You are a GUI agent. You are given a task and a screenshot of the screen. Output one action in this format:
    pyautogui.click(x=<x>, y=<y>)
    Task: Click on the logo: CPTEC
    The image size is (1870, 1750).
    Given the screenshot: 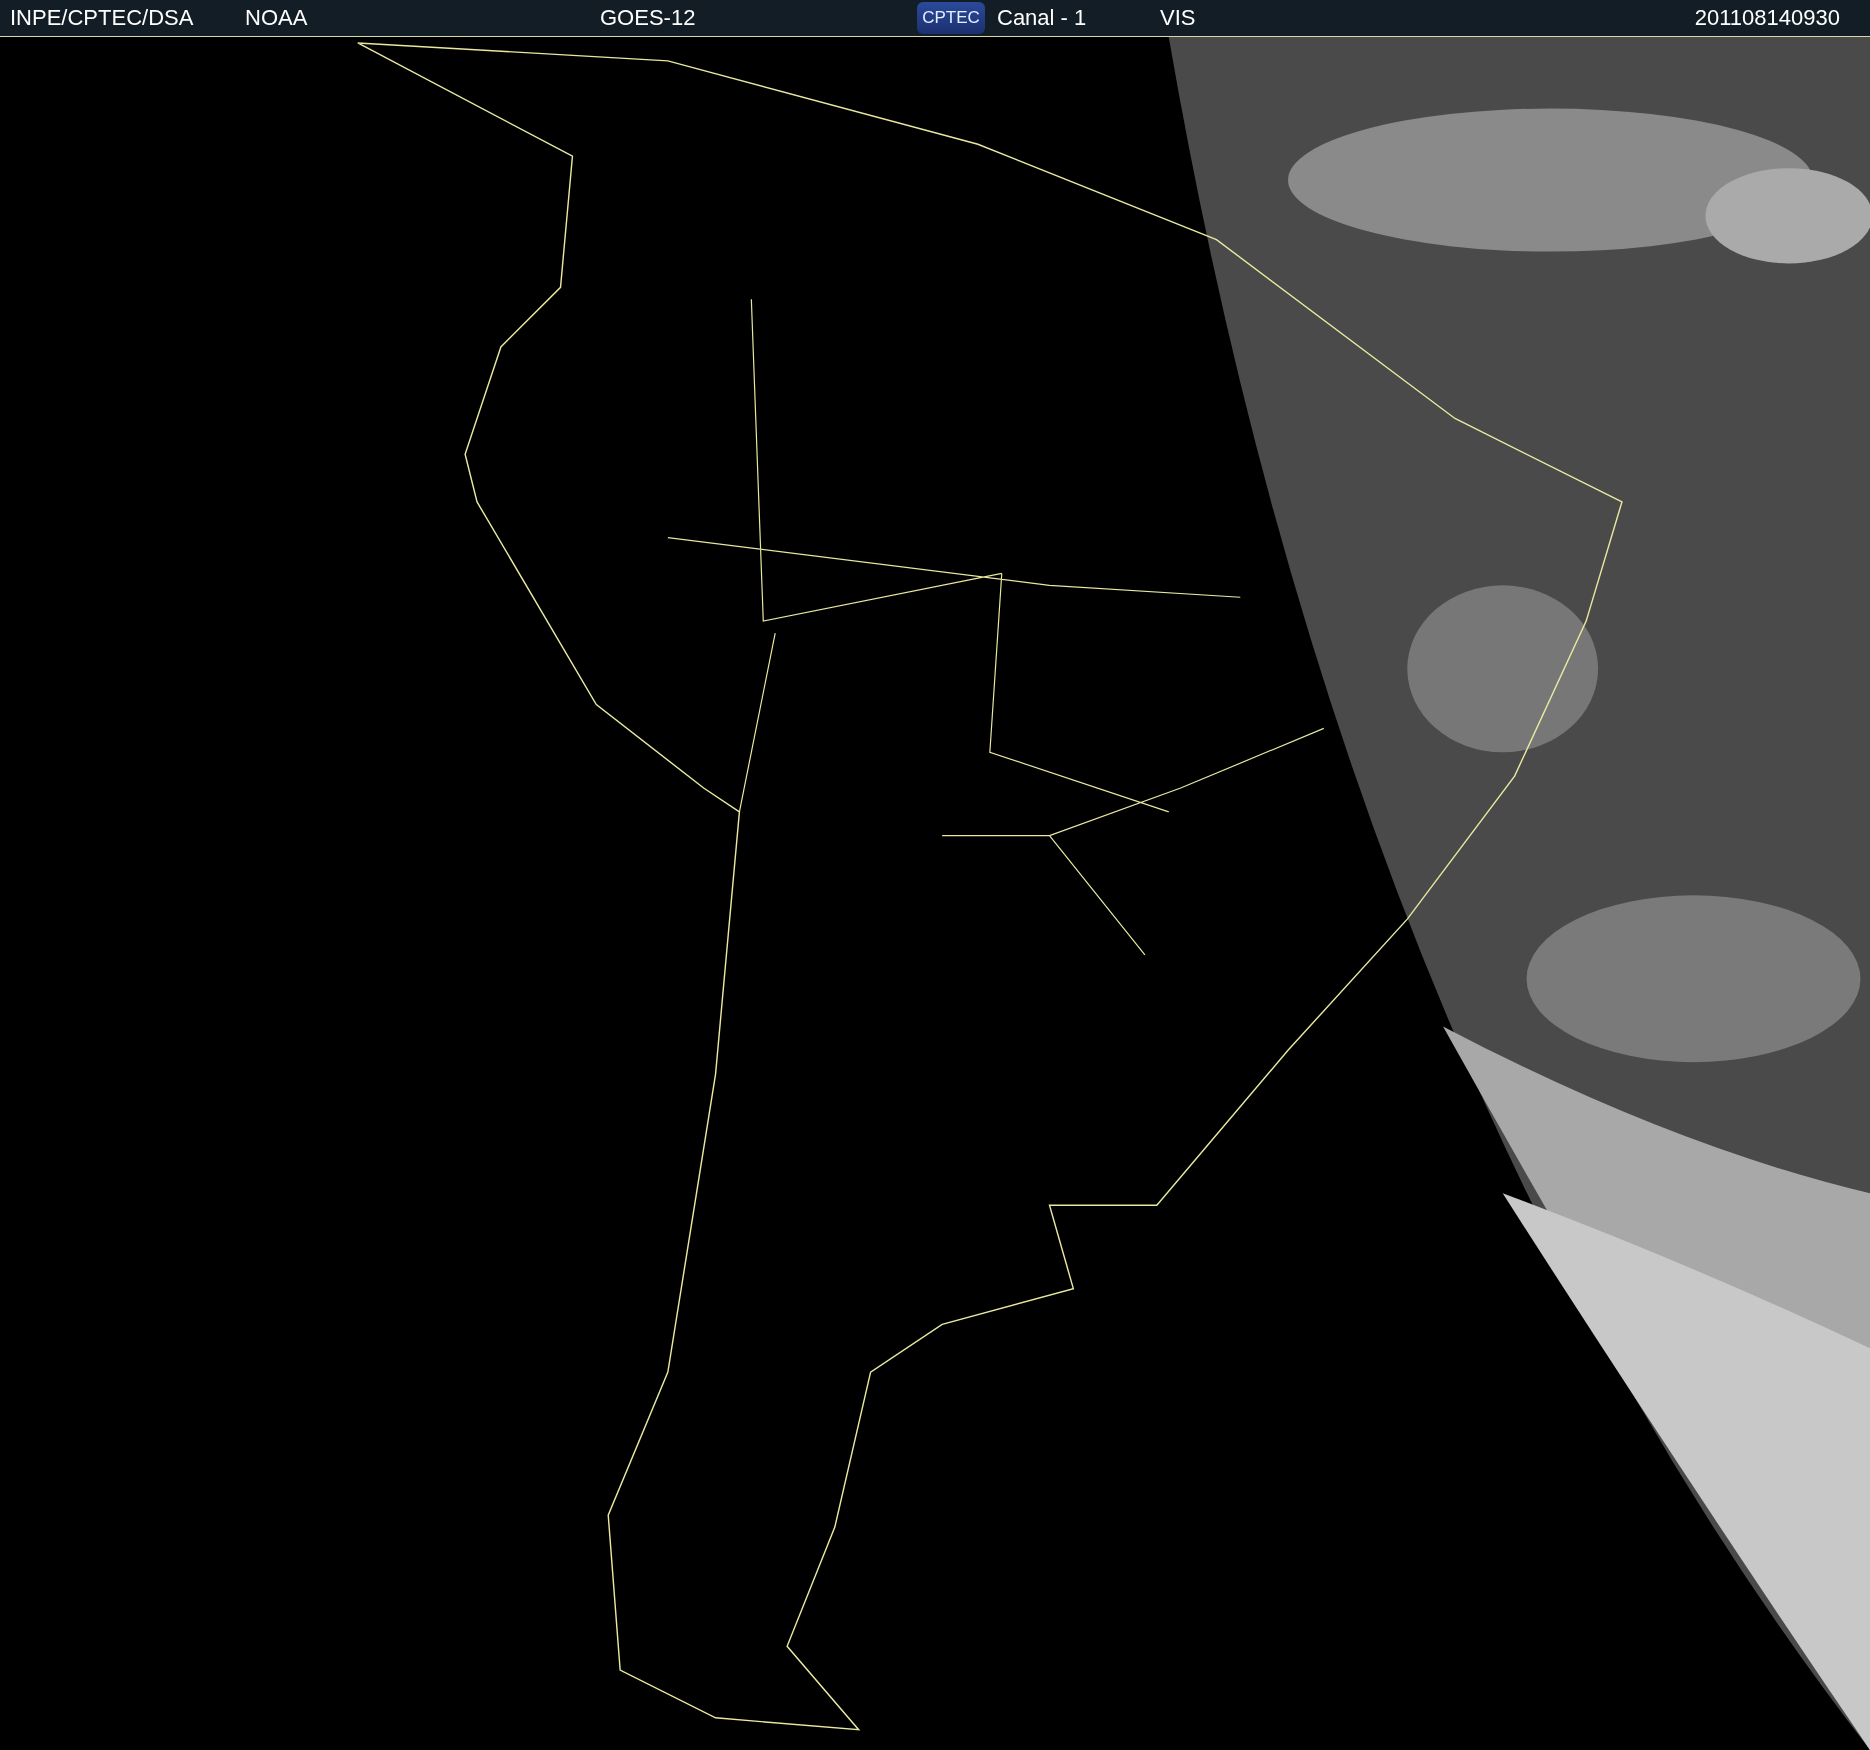 What is the action you would take?
    pyautogui.click(x=951, y=18)
    